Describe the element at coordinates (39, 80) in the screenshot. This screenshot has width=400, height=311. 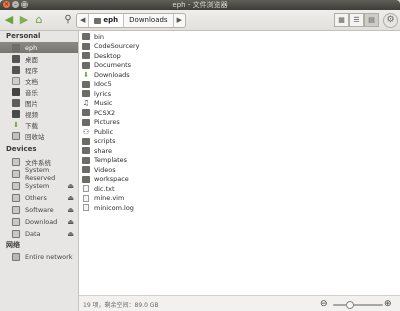
I see `sidebar-item-documents: 文档` at that location.